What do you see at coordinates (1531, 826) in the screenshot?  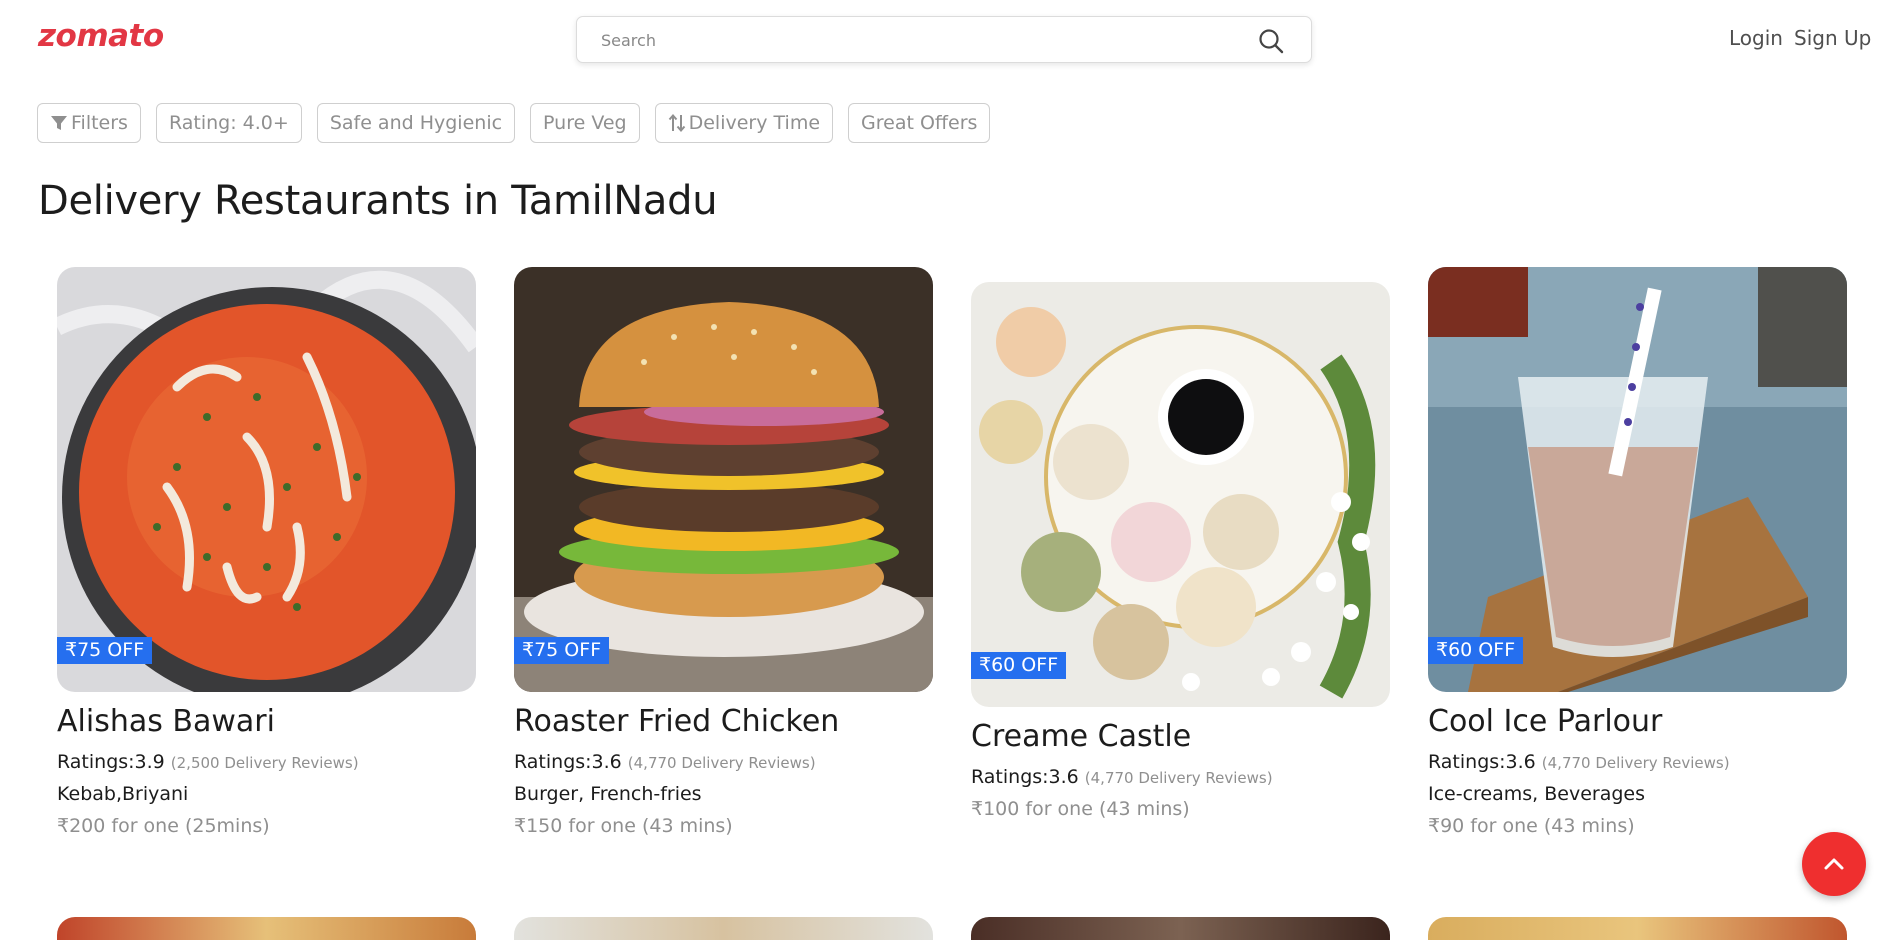 I see `restaurant-price: ₹90 for one (43 mins)` at bounding box center [1531, 826].